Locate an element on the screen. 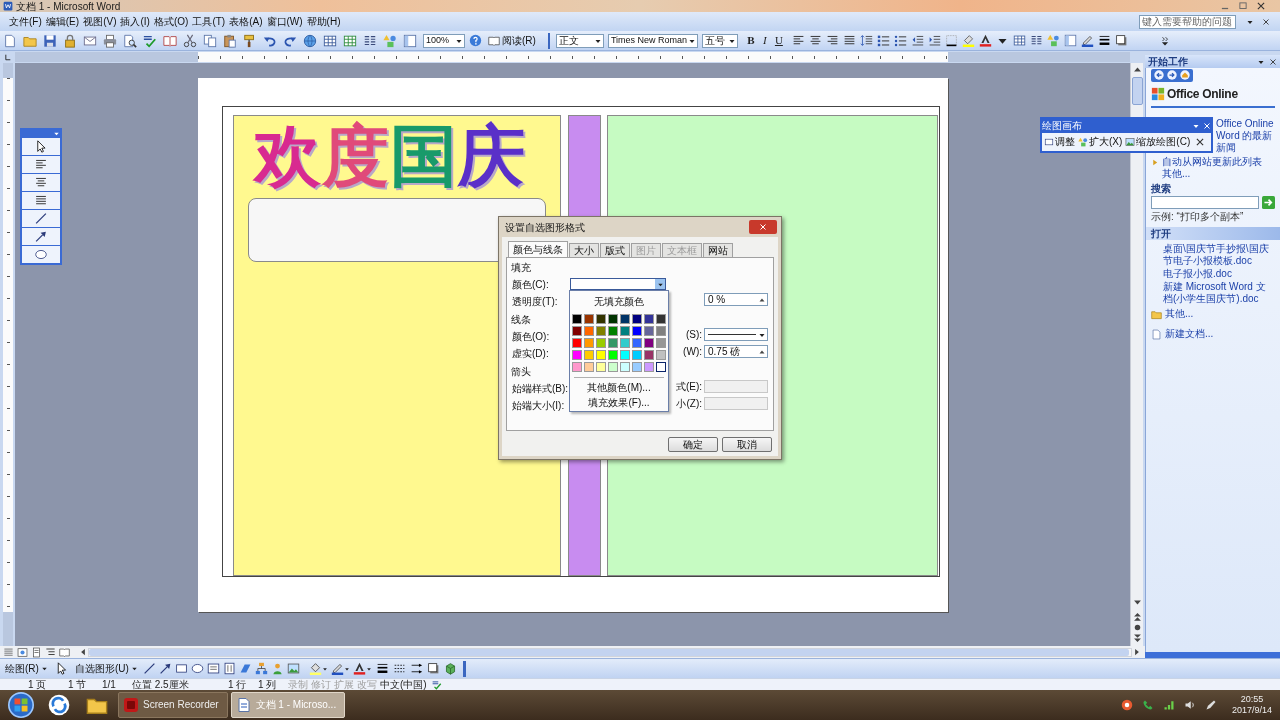 The image size is (1280, 720). clock-time: 20:55 is located at coordinates (1252, 699).